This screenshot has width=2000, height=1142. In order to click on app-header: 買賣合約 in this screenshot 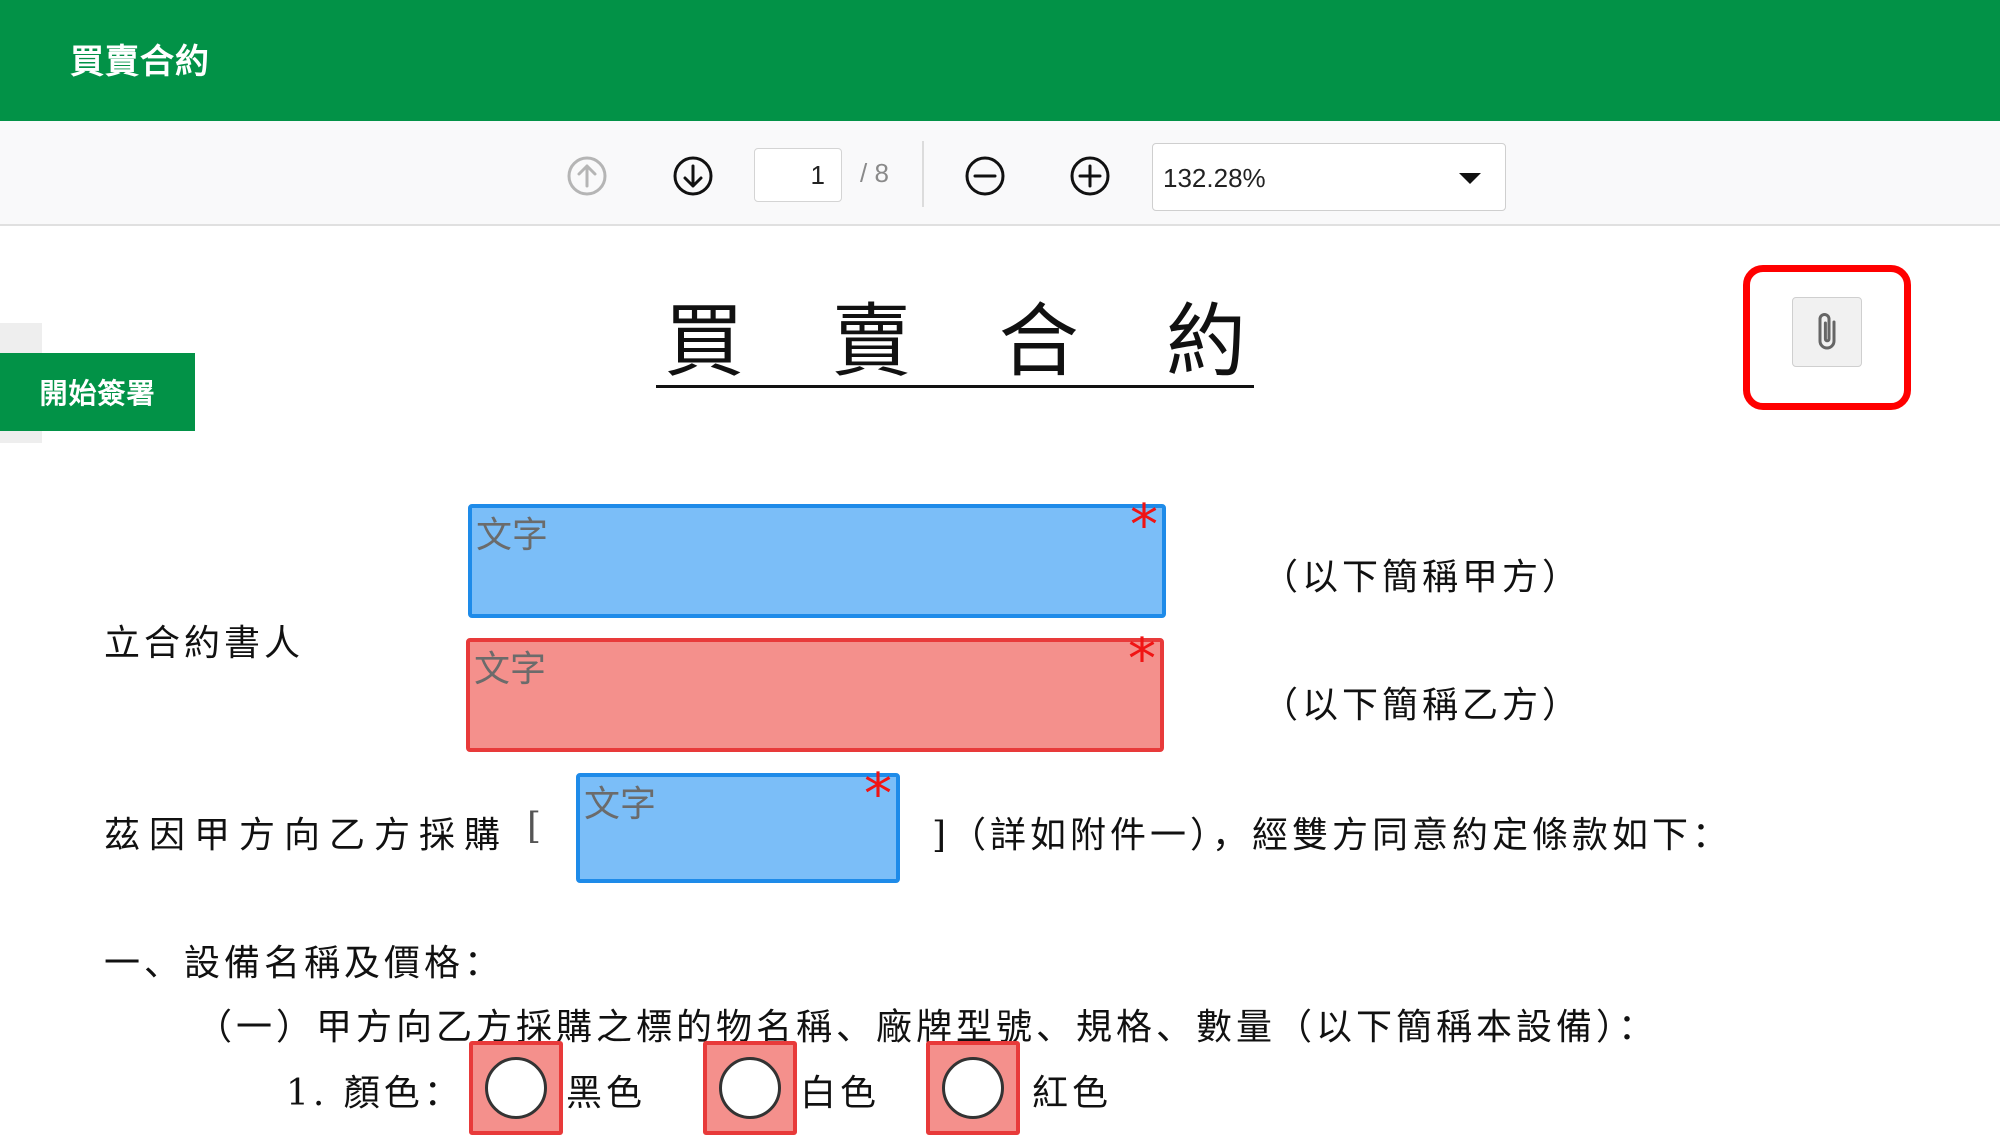, I will do `click(1000, 60)`.